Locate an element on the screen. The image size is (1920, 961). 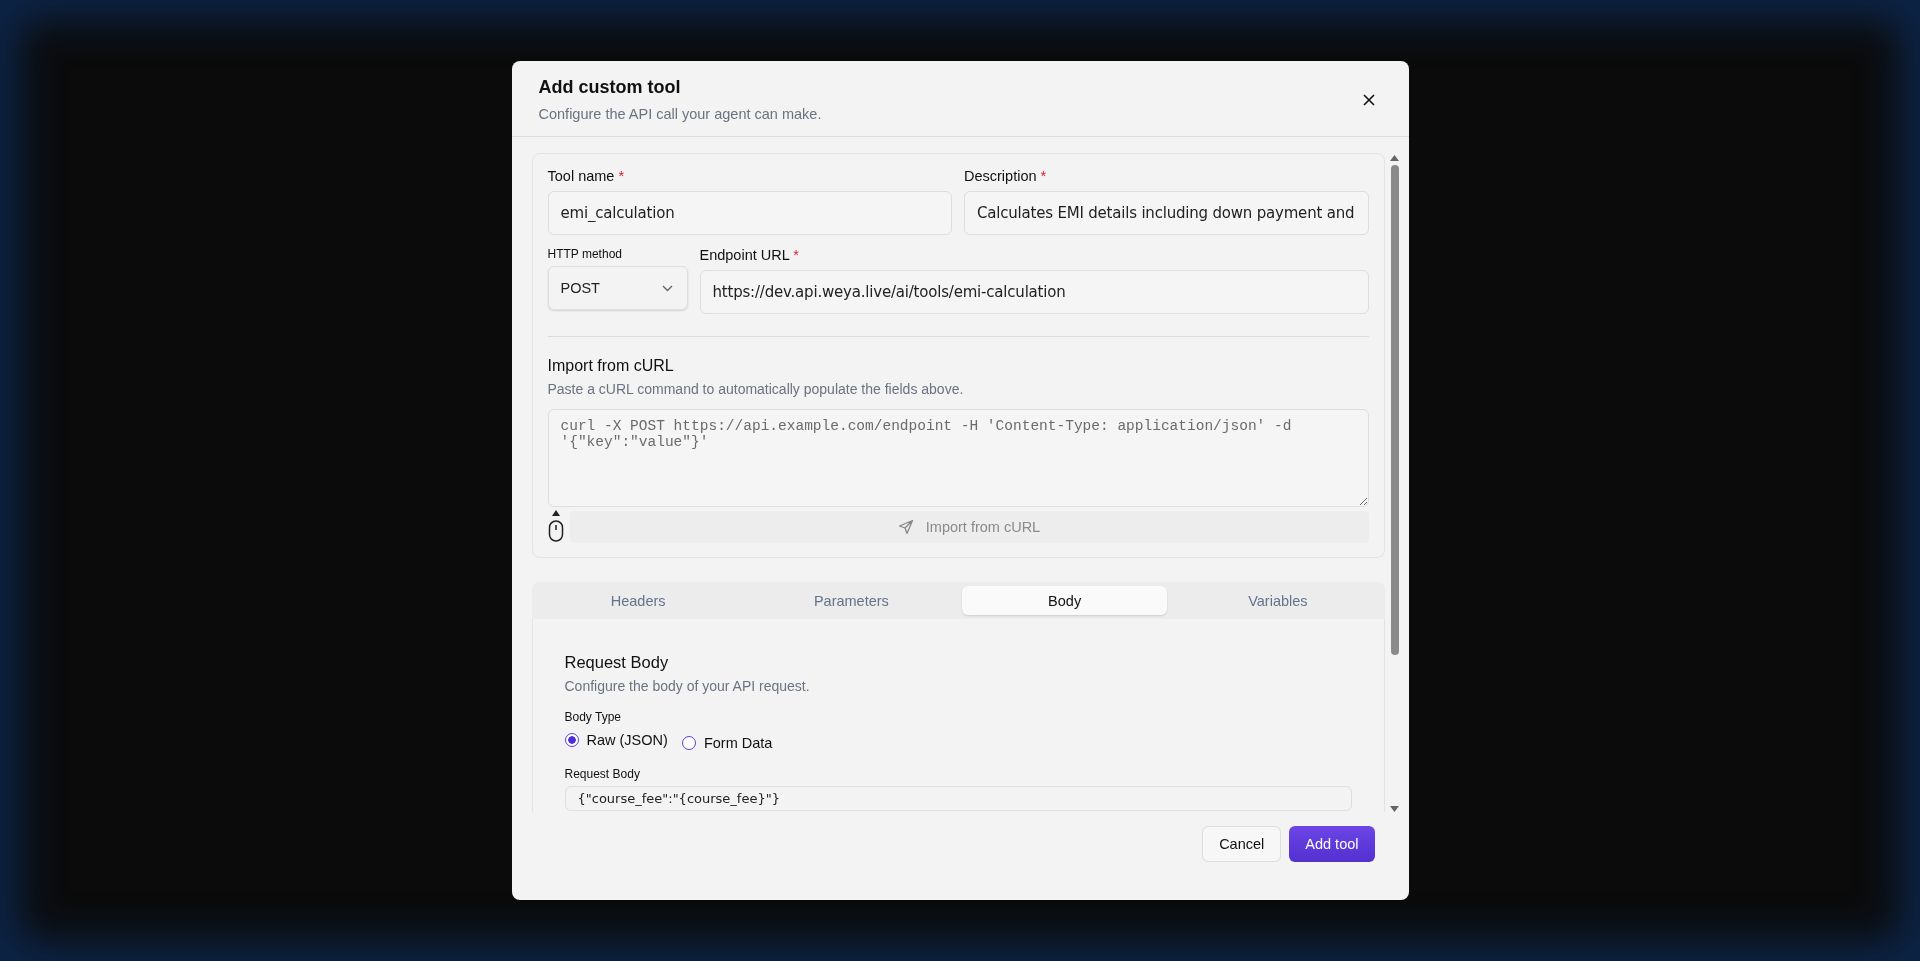
field-label: HTTP method is located at coordinates (585, 254).